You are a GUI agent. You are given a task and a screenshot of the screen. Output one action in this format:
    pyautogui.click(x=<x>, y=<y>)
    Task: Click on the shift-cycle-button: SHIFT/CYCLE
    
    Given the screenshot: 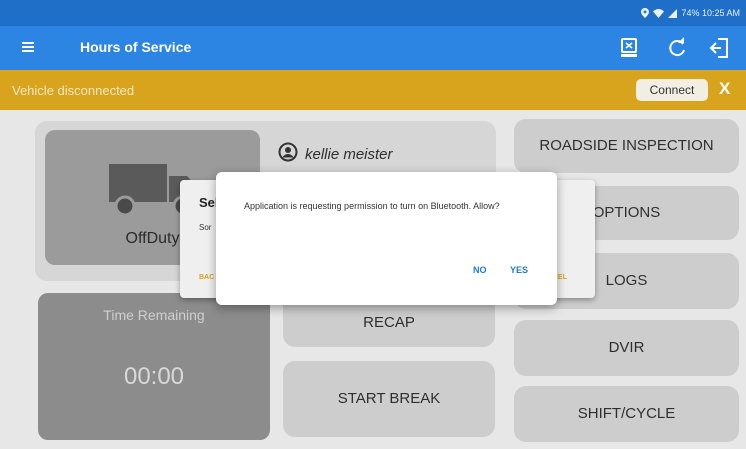 What is the action you would take?
    pyautogui.click(x=626, y=414)
    